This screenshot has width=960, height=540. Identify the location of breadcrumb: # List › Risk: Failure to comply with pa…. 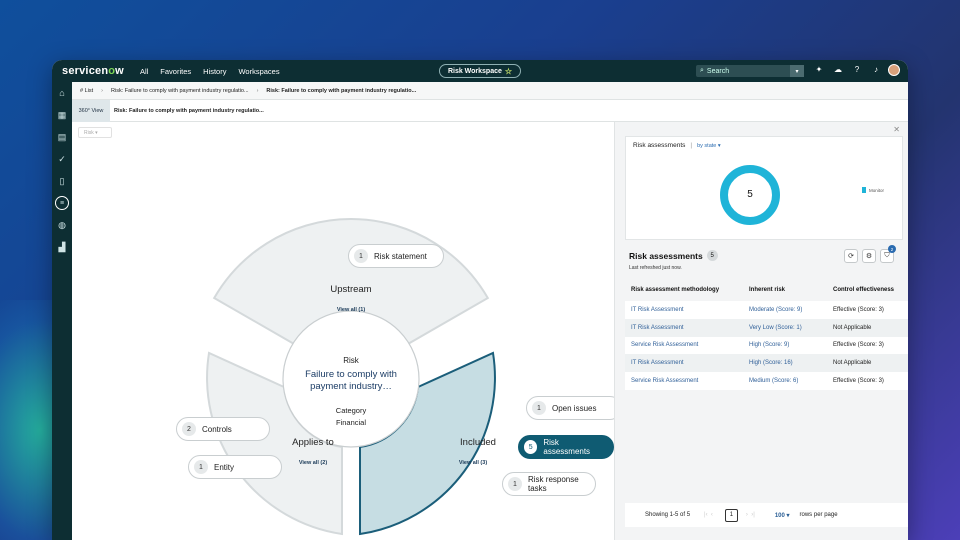
(490, 91).